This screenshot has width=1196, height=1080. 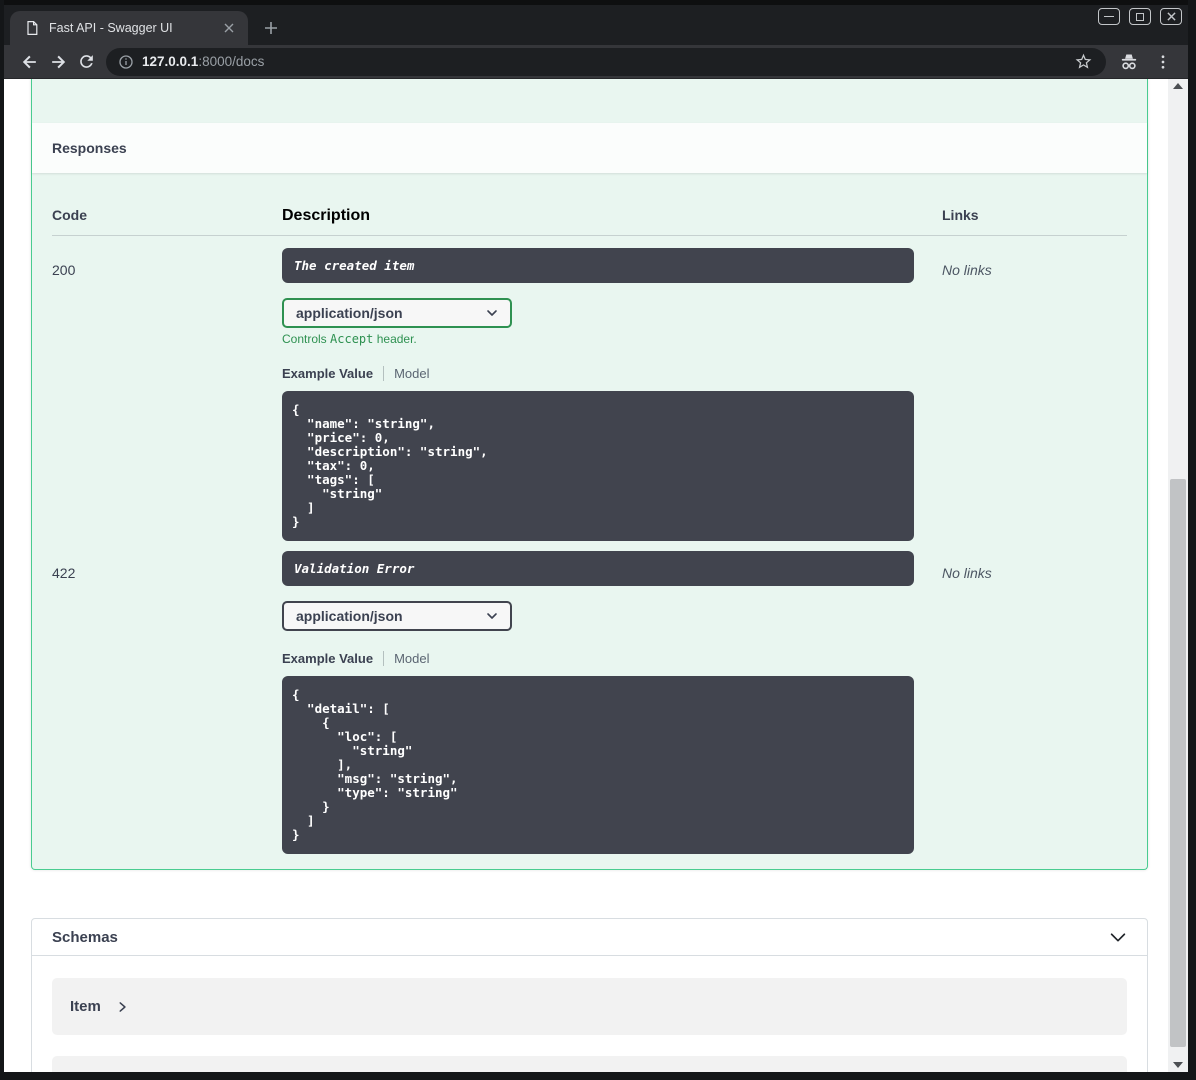 What do you see at coordinates (271, 28) in the screenshot?
I see `new-tab-button` at bounding box center [271, 28].